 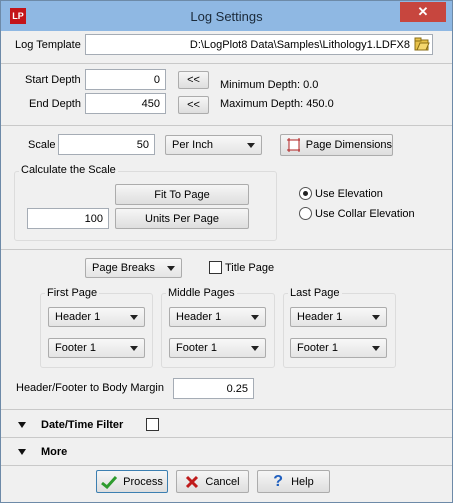 I want to click on process-label: Process, so click(x=143, y=481).